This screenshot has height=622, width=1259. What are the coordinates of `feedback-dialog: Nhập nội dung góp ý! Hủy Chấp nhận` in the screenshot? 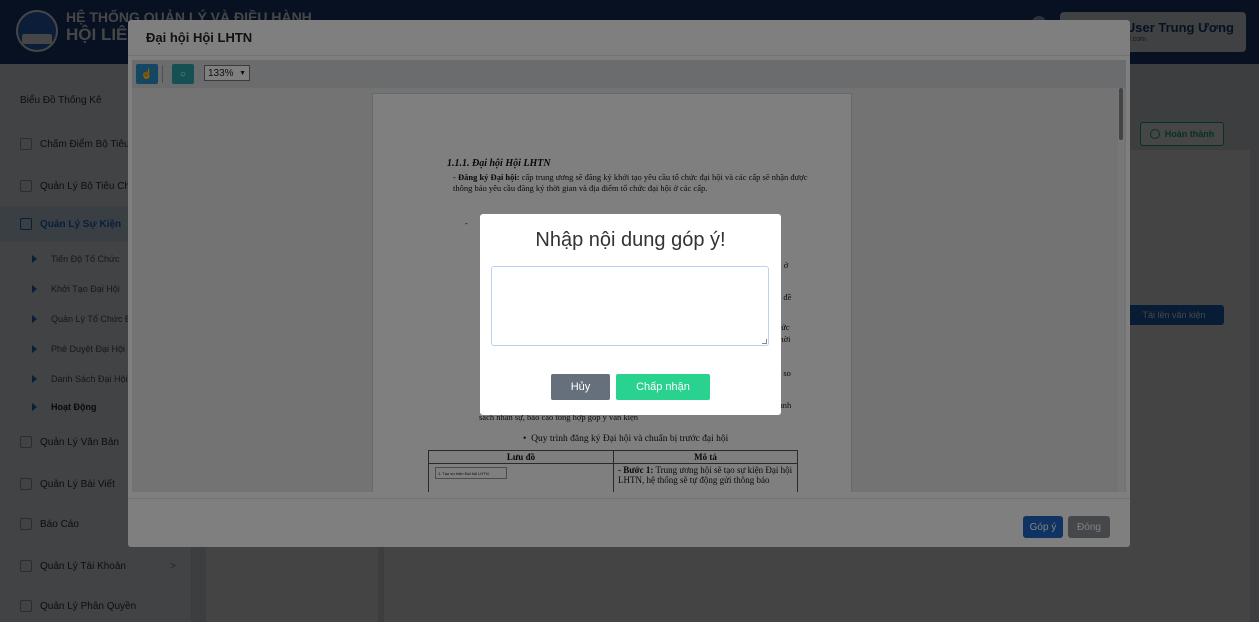 It's located at (630, 314).